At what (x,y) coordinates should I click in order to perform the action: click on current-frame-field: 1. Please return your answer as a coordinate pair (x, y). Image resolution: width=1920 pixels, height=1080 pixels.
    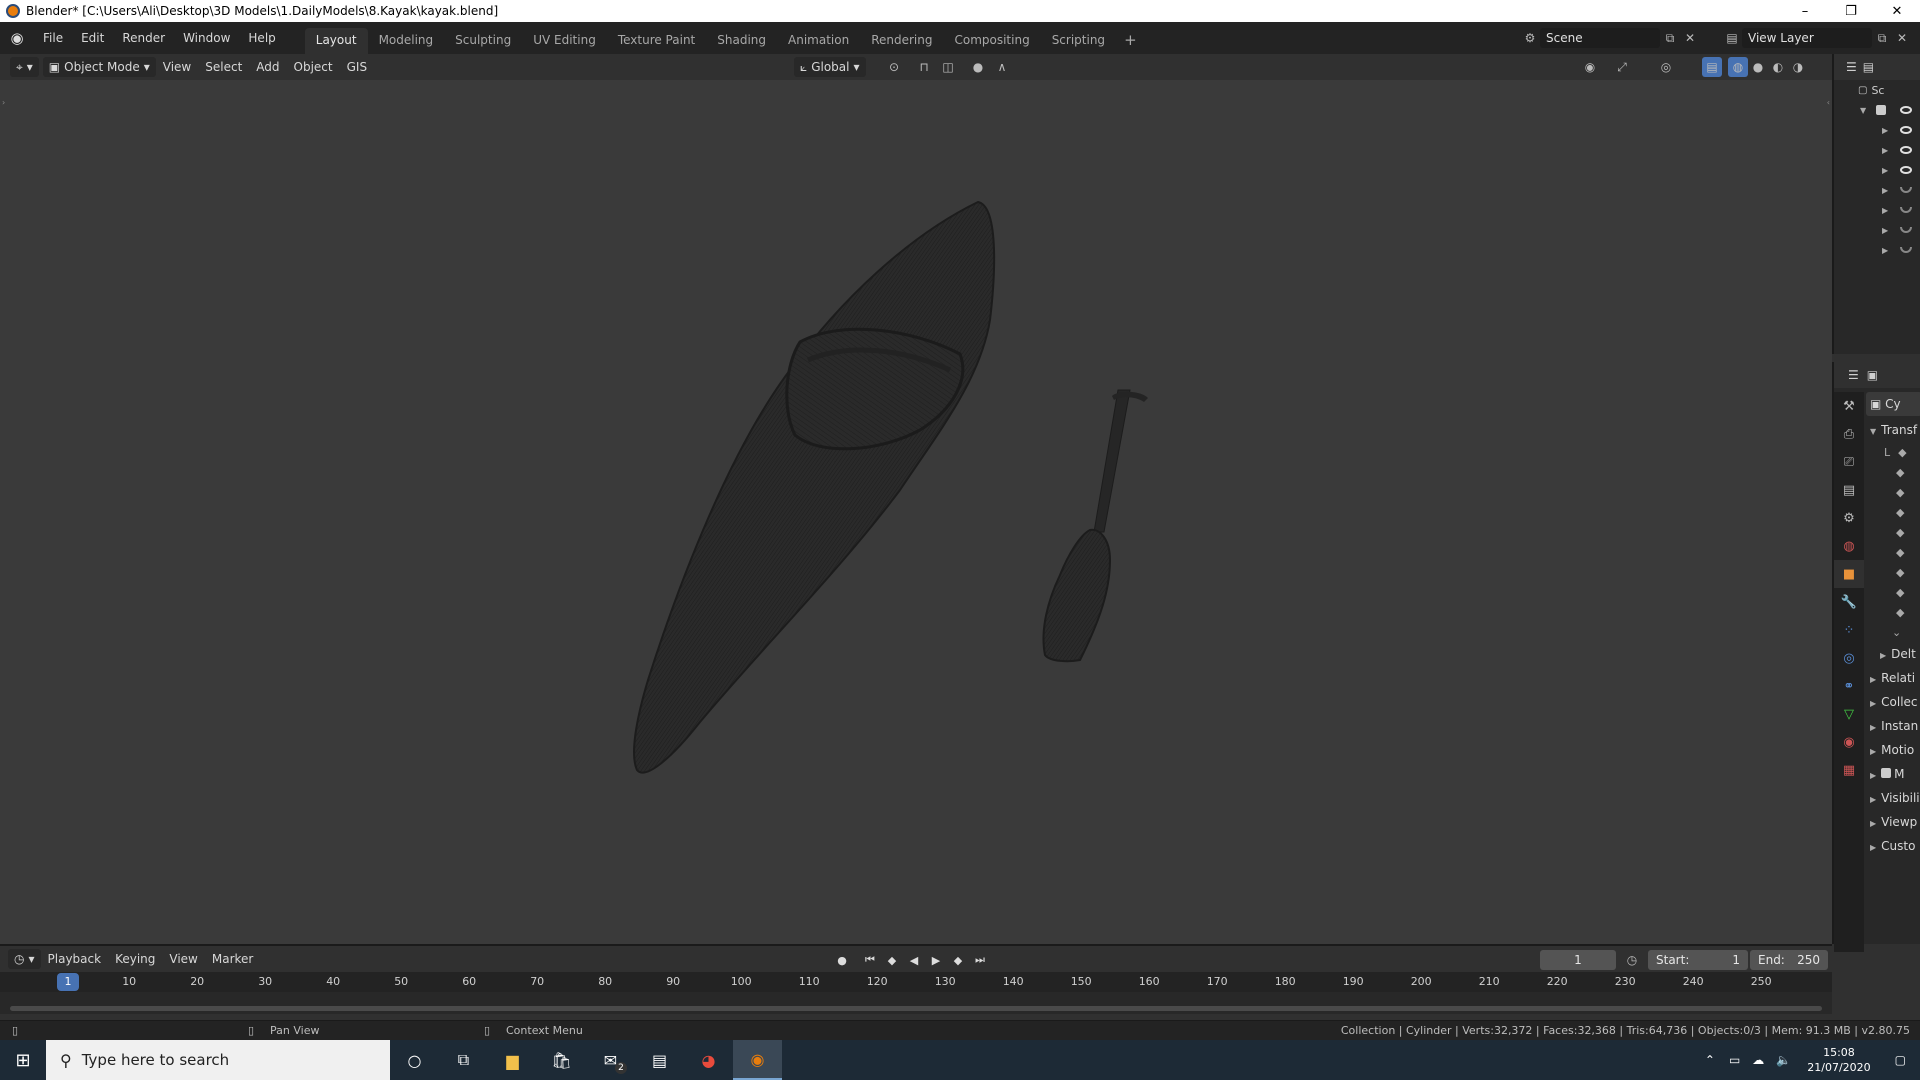
    Looking at the image, I should click on (1578, 960).